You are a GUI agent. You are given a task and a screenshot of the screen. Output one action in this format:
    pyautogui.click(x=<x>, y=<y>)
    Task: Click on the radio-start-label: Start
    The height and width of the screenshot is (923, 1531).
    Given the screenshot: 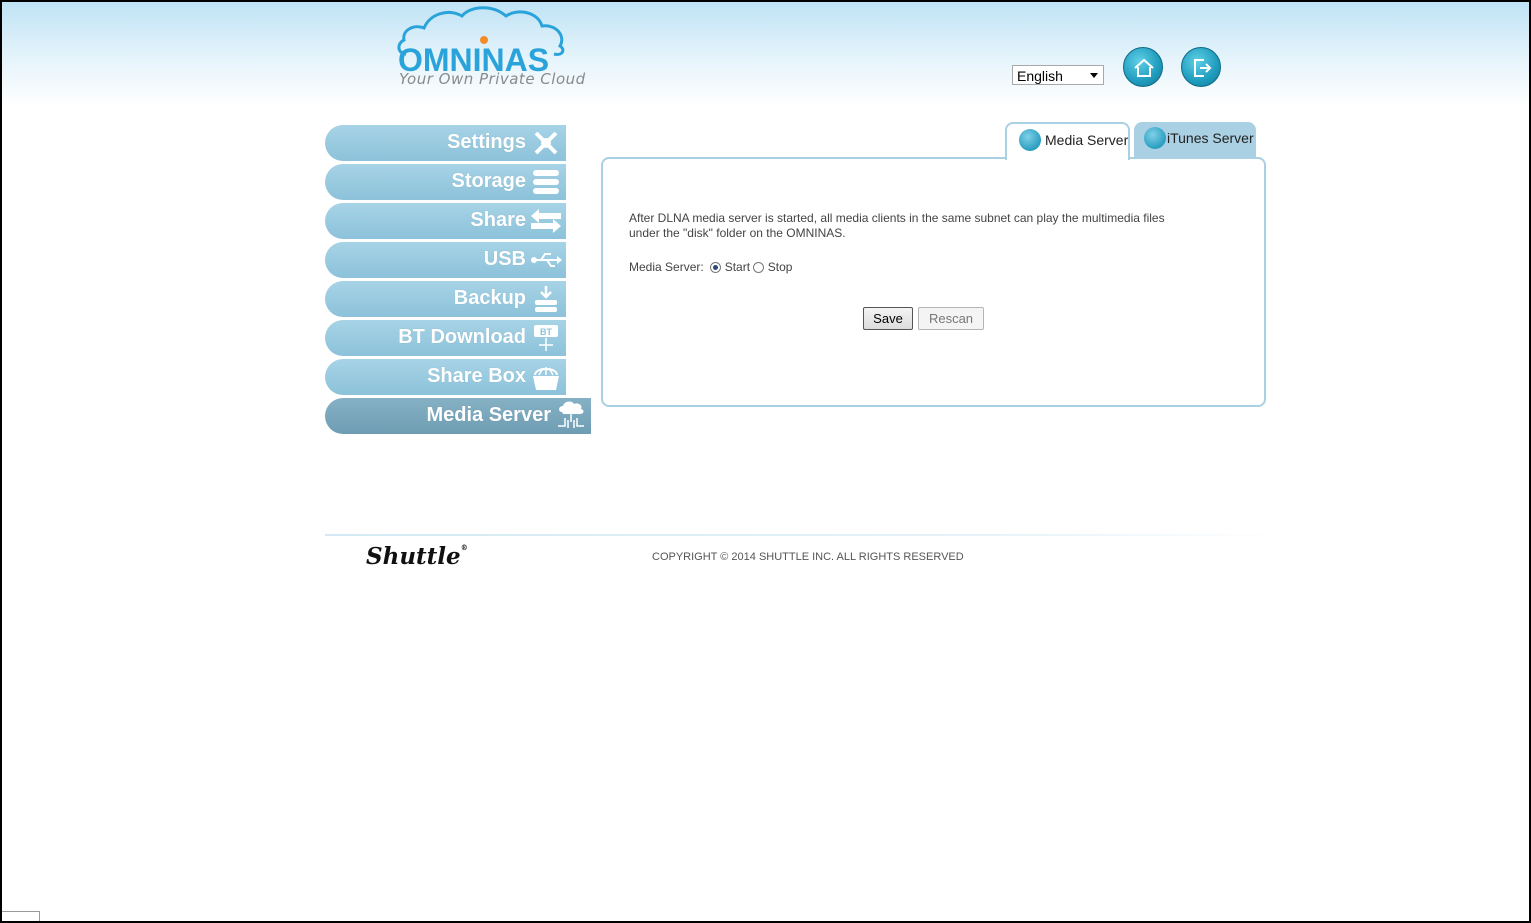 What is the action you would take?
    pyautogui.click(x=737, y=267)
    